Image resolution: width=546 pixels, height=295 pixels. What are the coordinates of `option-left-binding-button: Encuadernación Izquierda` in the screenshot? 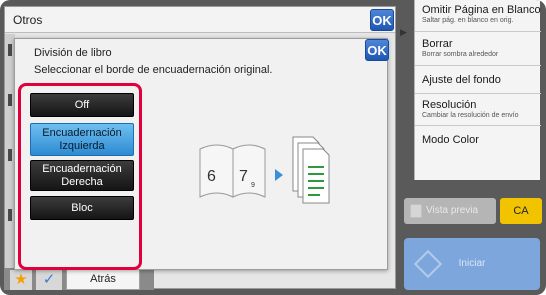 It's located at (82, 139).